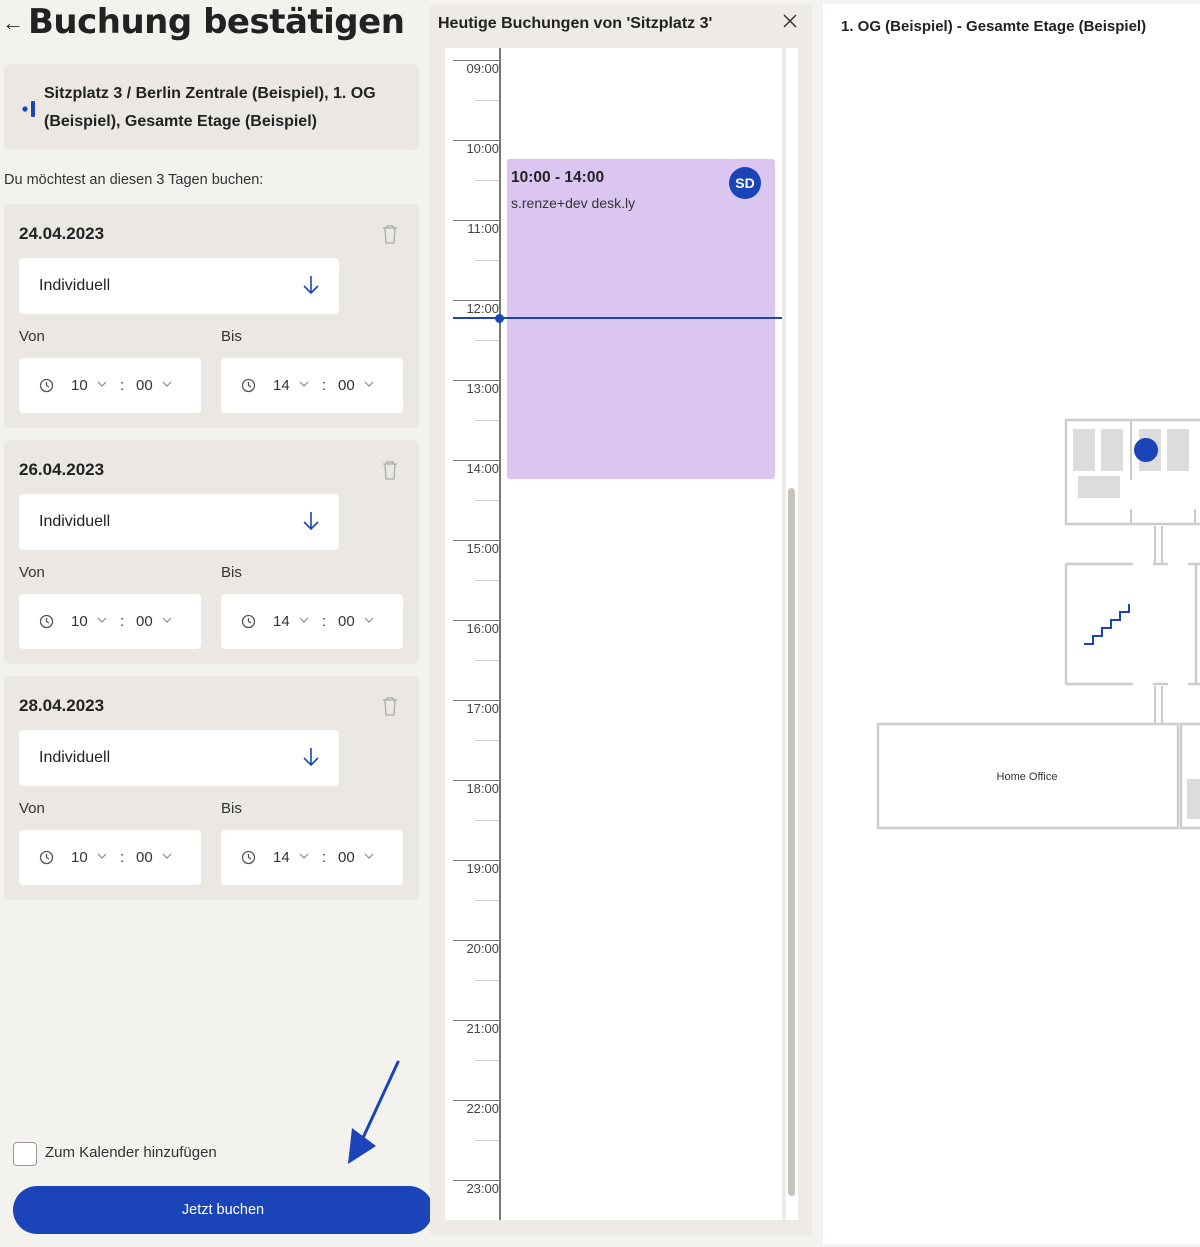 The width and height of the screenshot is (1200, 1247). I want to click on add-to-calendar-label: Zum Kalender hinzufügen, so click(131, 1152).